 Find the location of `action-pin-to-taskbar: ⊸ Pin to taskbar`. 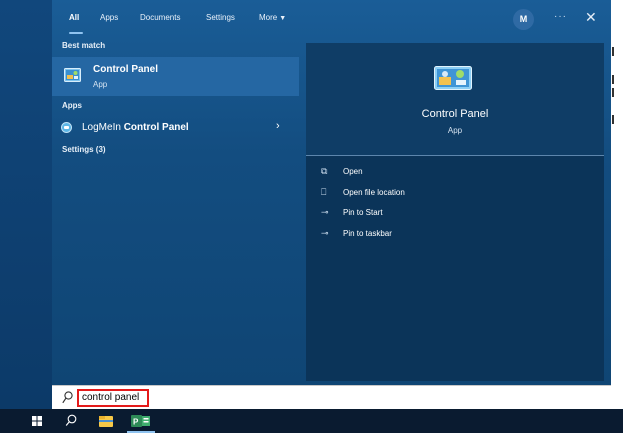

action-pin-to-taskbar: ⊸ Pin to taskbar is located at coordinates (431, 236).